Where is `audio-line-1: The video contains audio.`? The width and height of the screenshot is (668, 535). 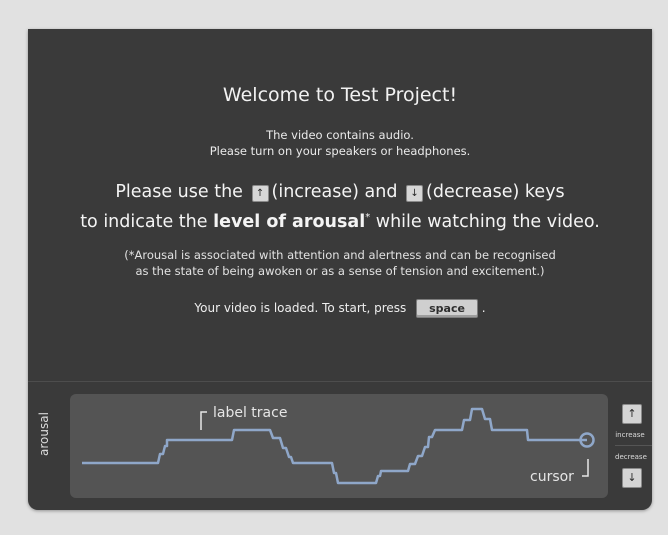 audio-line-1: The video contains audio. is located at coordinates (340, 135).